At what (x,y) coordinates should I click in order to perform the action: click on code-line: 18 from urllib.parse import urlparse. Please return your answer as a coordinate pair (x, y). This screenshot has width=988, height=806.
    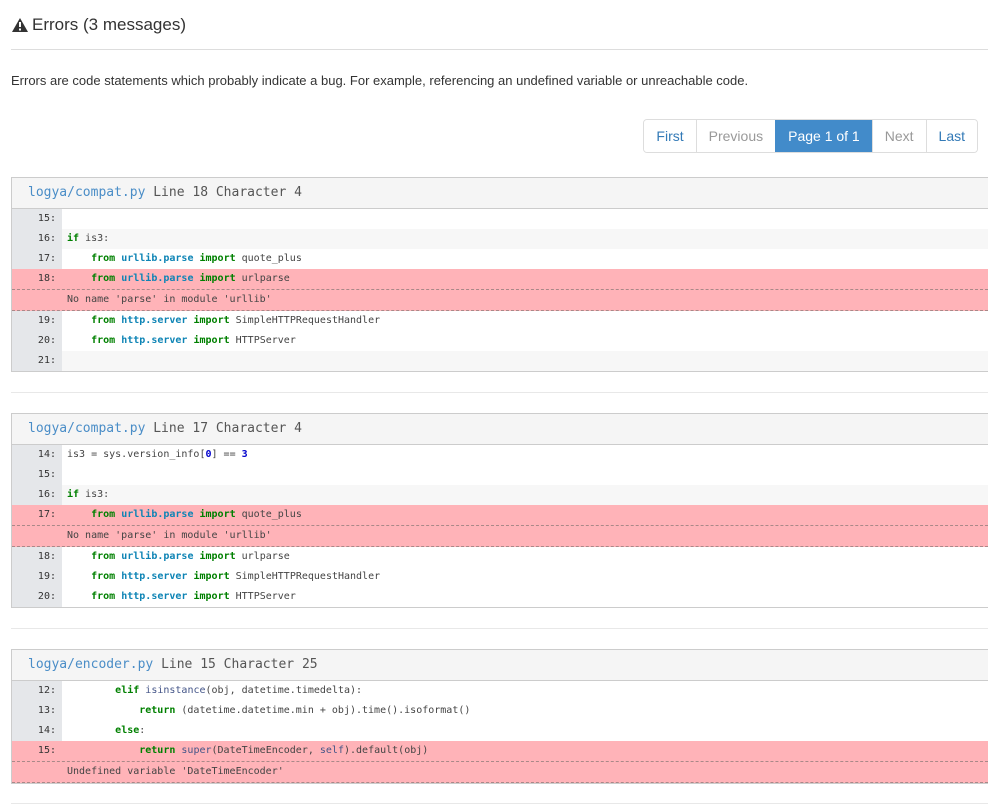
    Looking at the image, I should click on (500, 557).